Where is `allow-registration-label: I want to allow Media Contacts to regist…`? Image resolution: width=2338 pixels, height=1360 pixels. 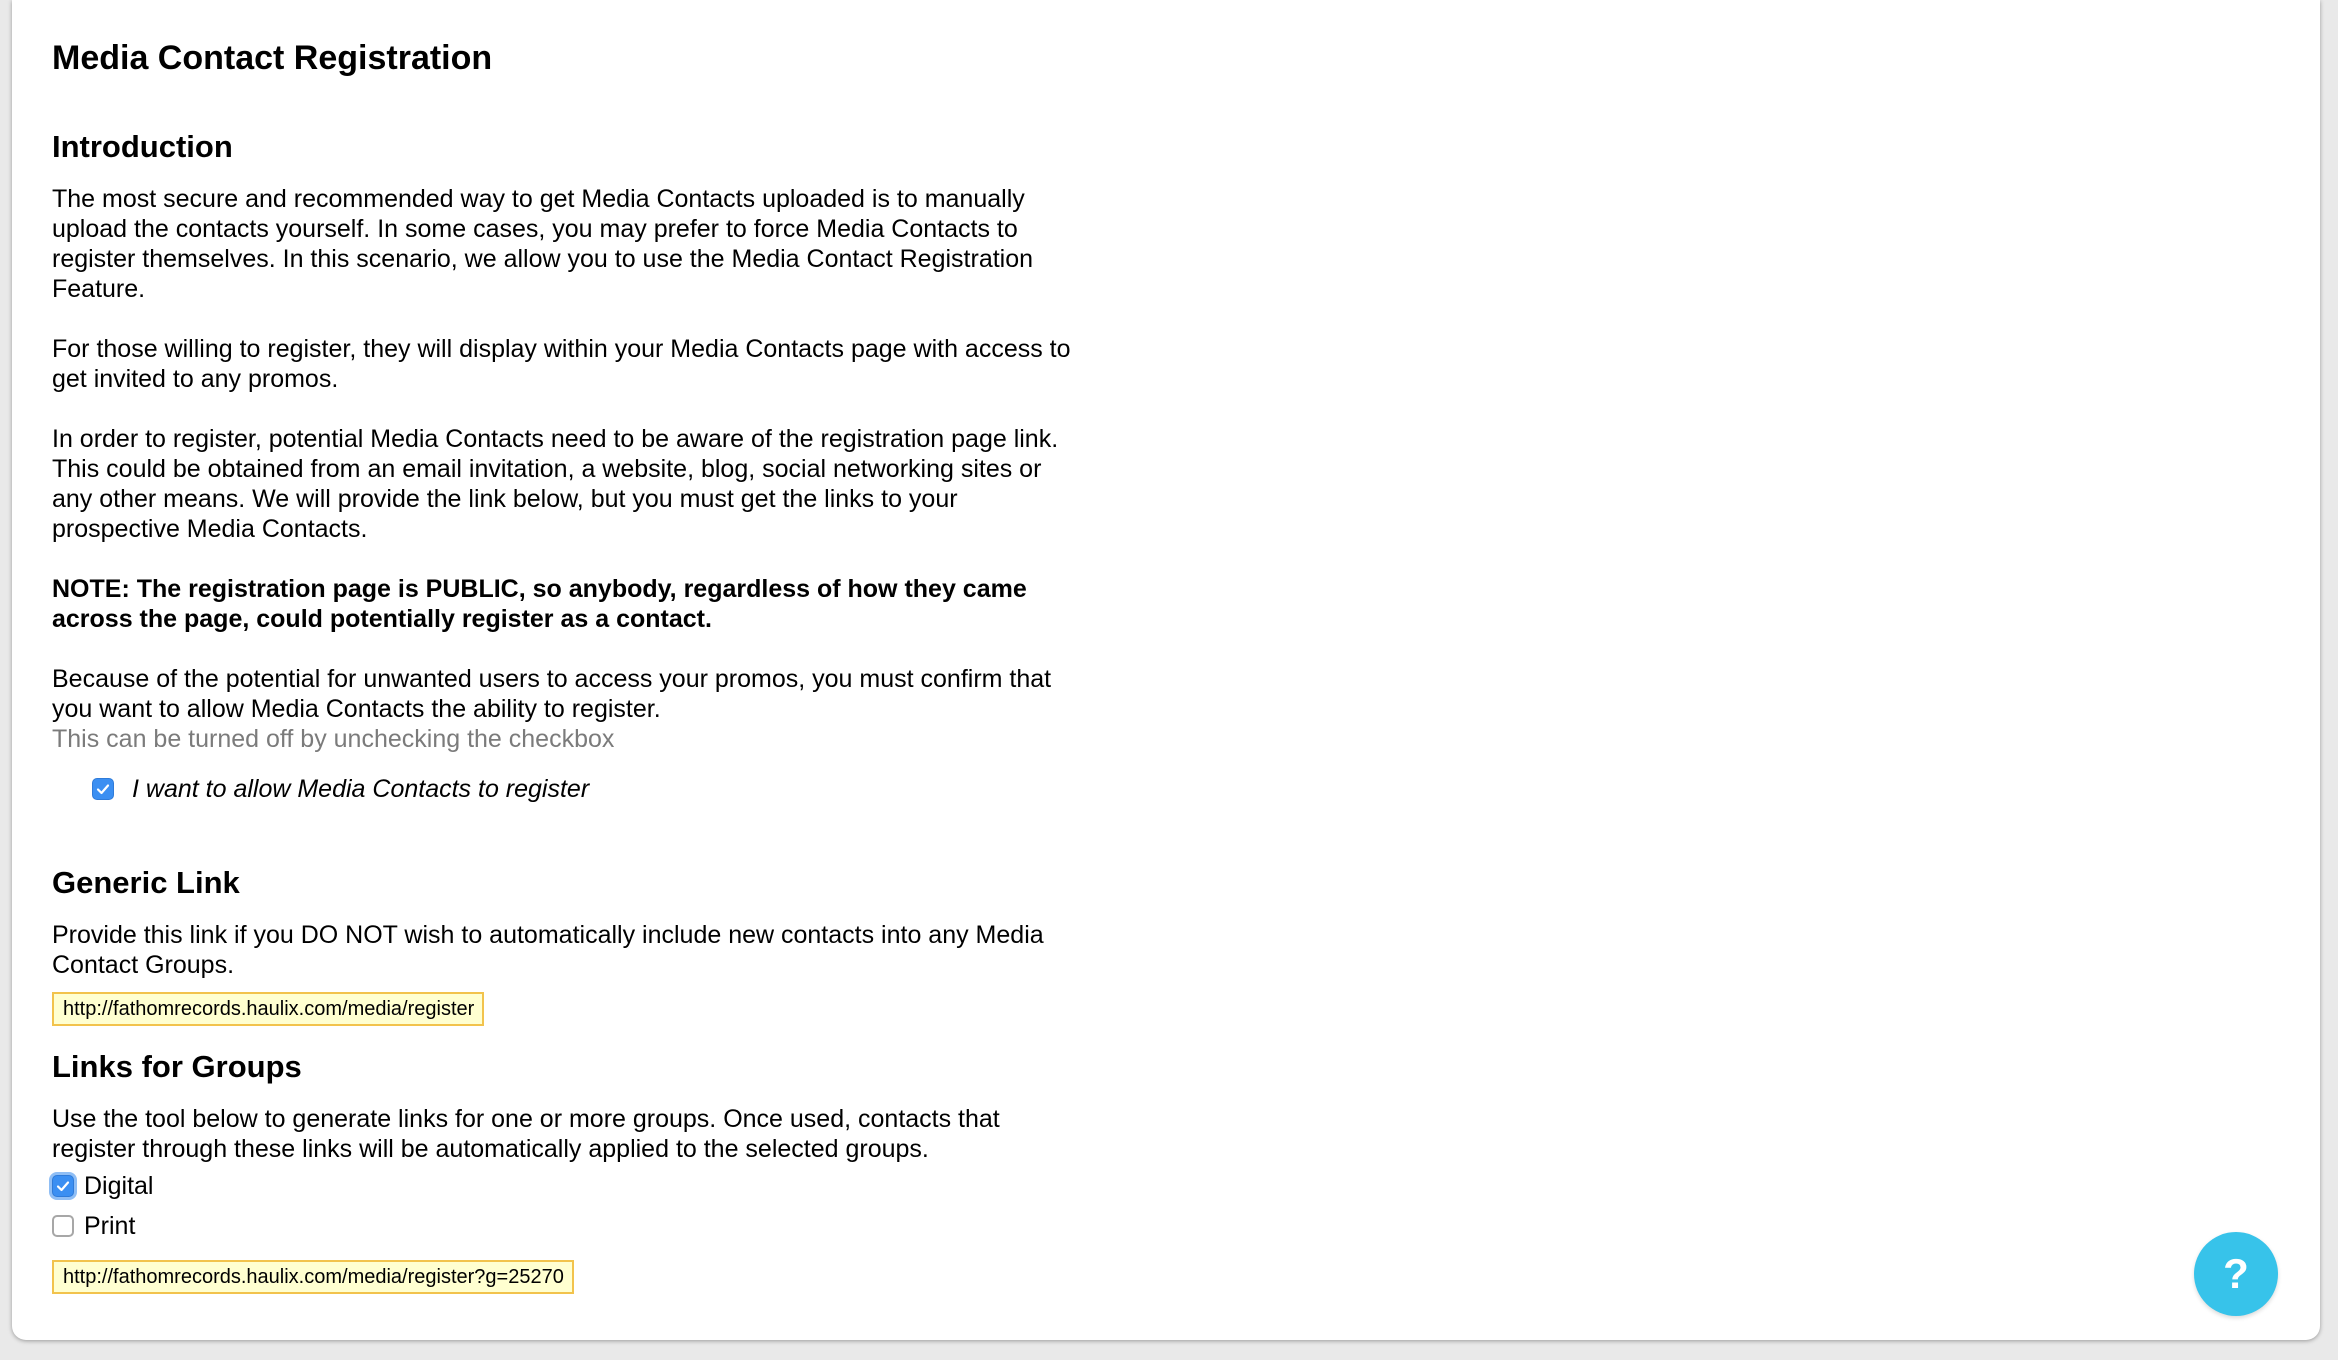
allow-registration-label: I want to allow Media Contacts to regist… is located at coordinates (360, 789).